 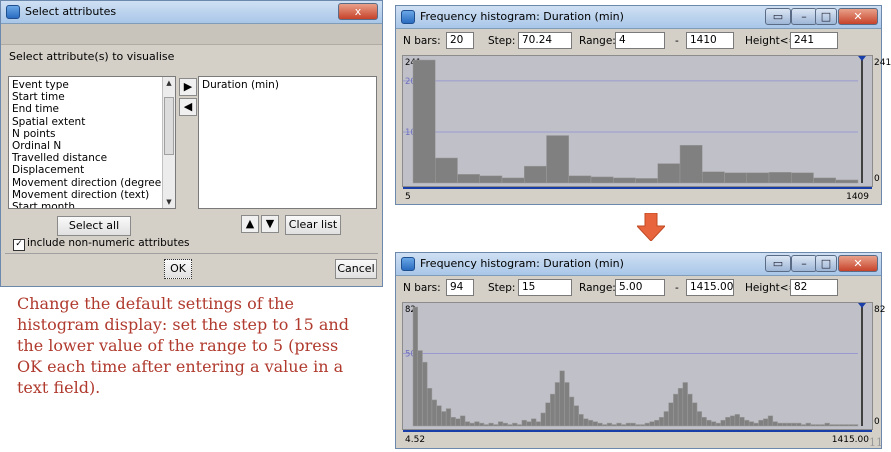 I want to click on selected-attribute-item: Duration (min), so click(x=287, y=85).